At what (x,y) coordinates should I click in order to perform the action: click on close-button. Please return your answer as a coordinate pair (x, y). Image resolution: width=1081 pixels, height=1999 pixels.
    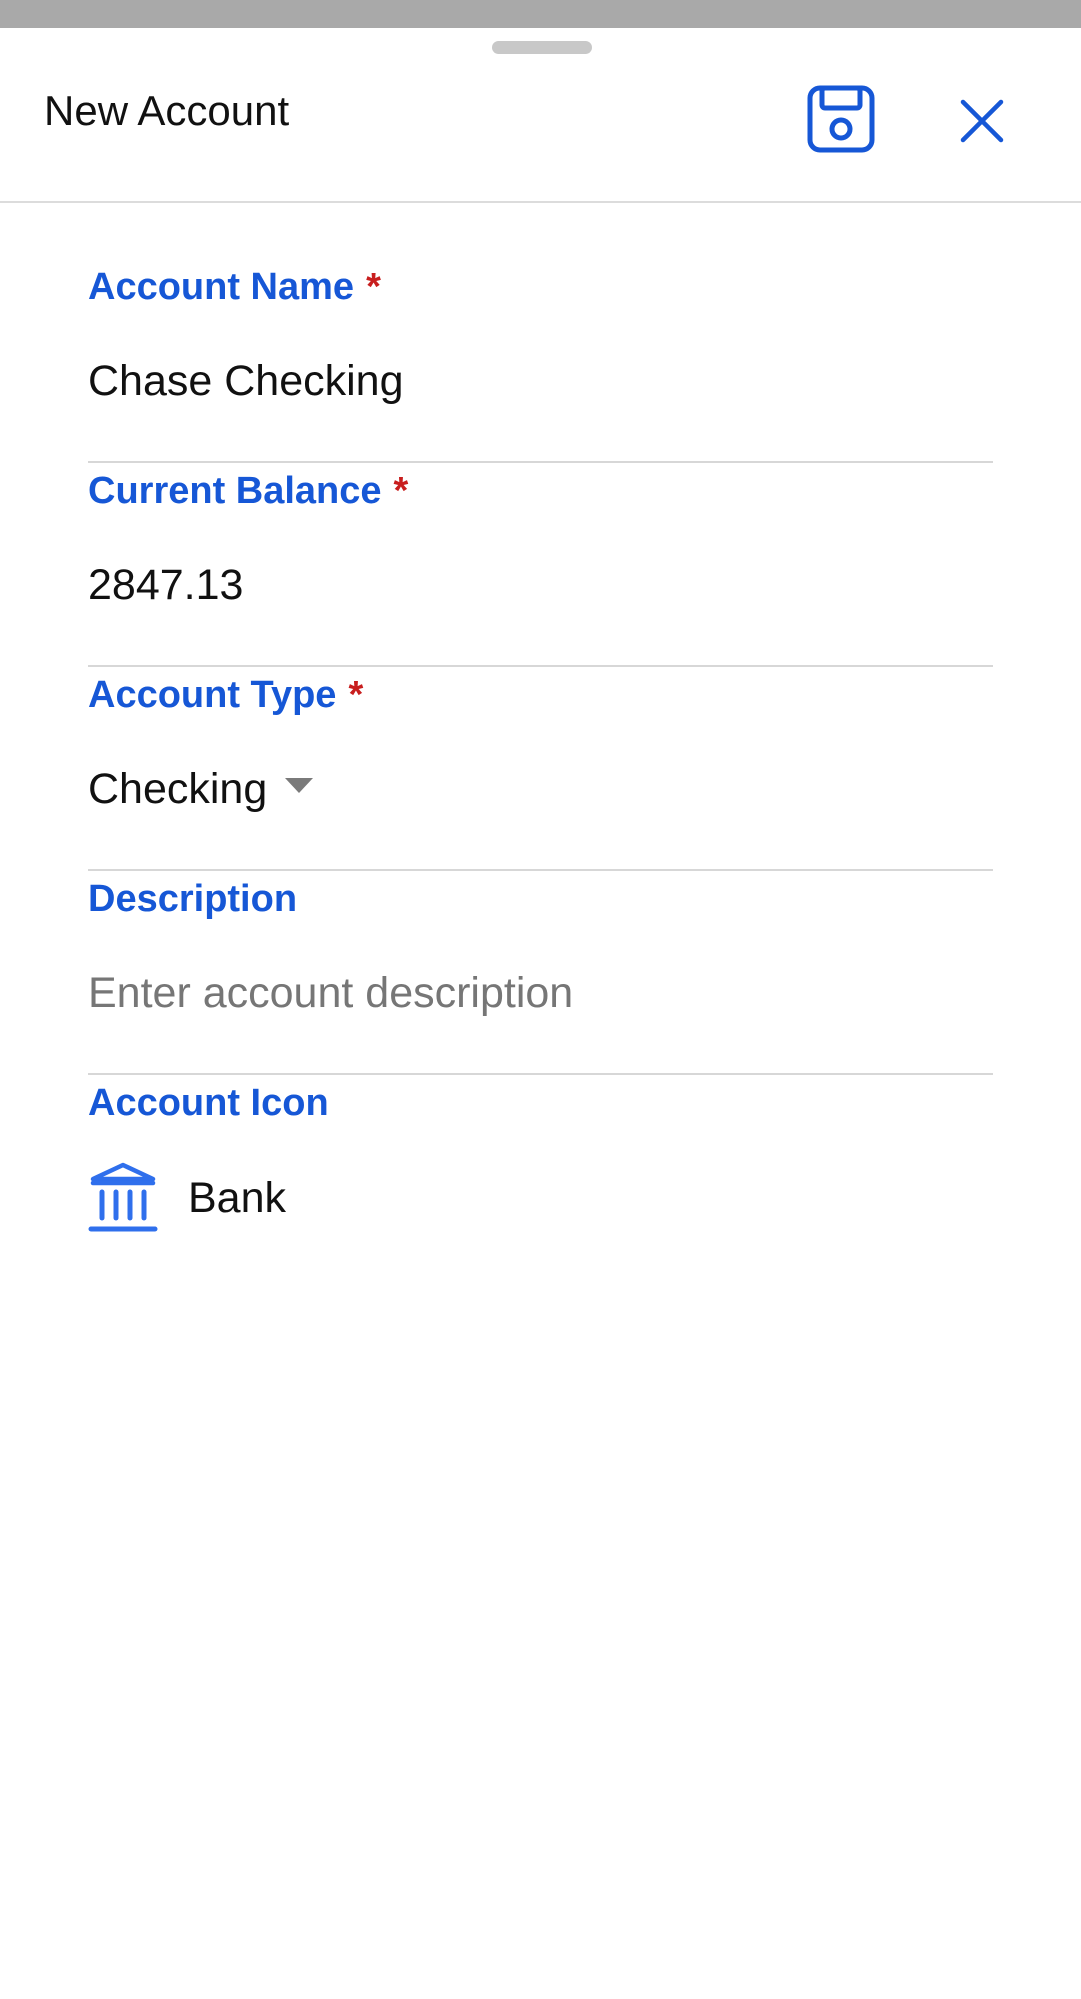
    Looking at the image, I should click on (982, 121).